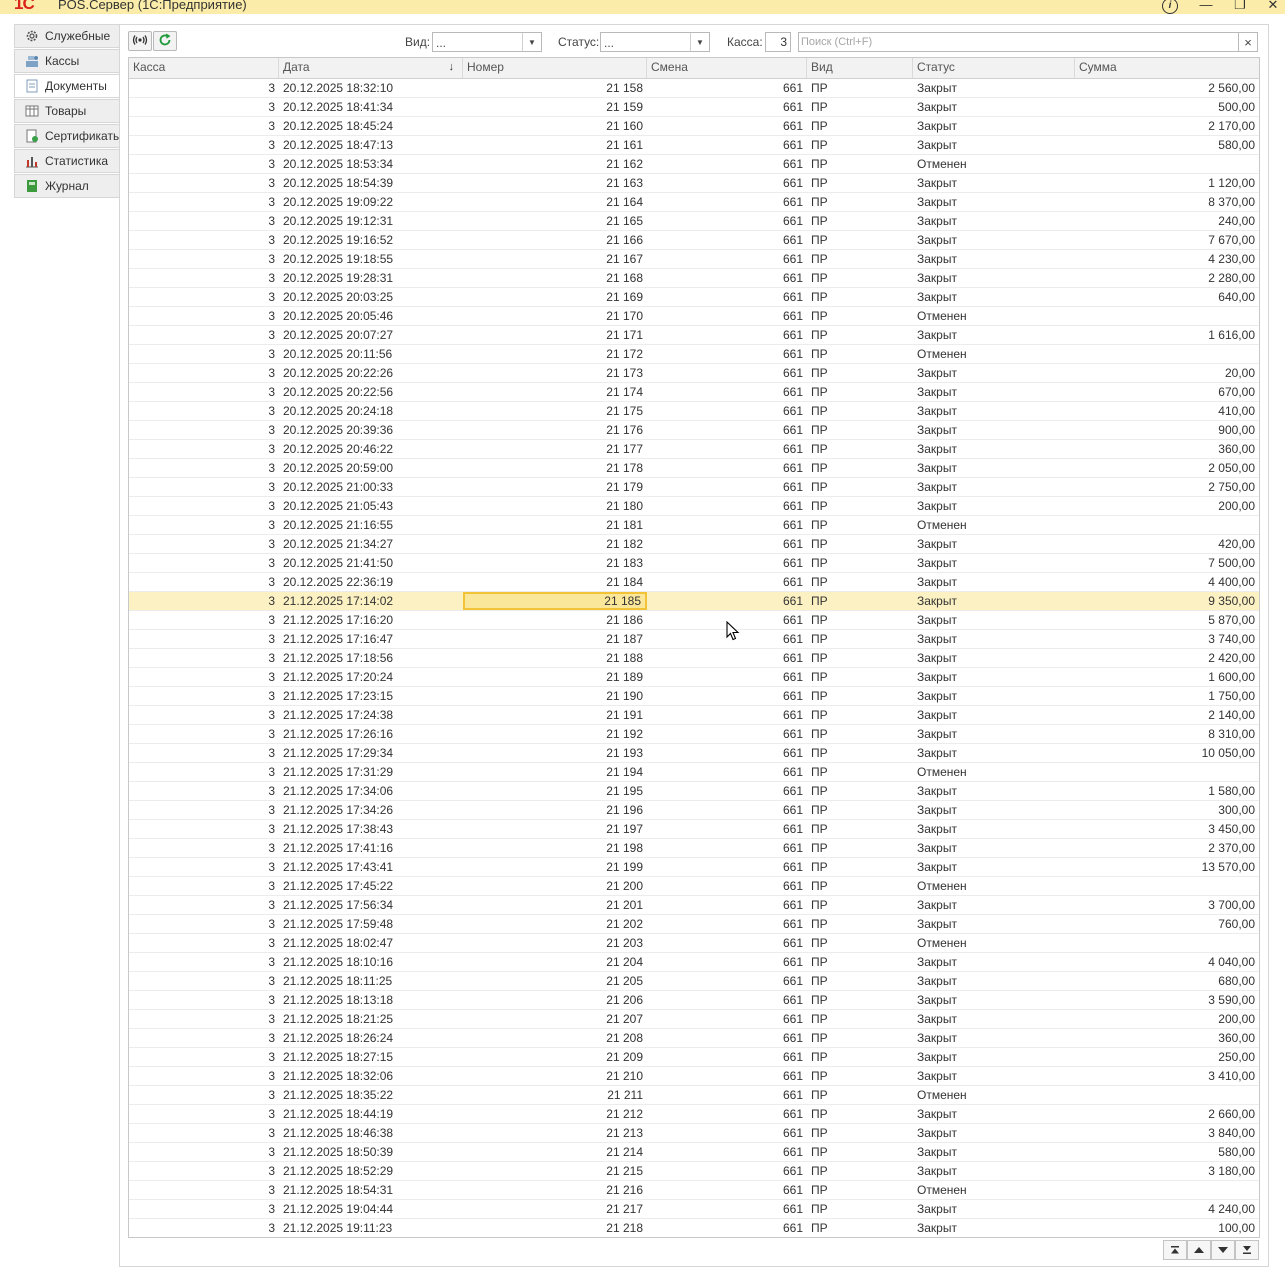  I want to click on cell-sum: 1 600,00, so click(1167, 677).